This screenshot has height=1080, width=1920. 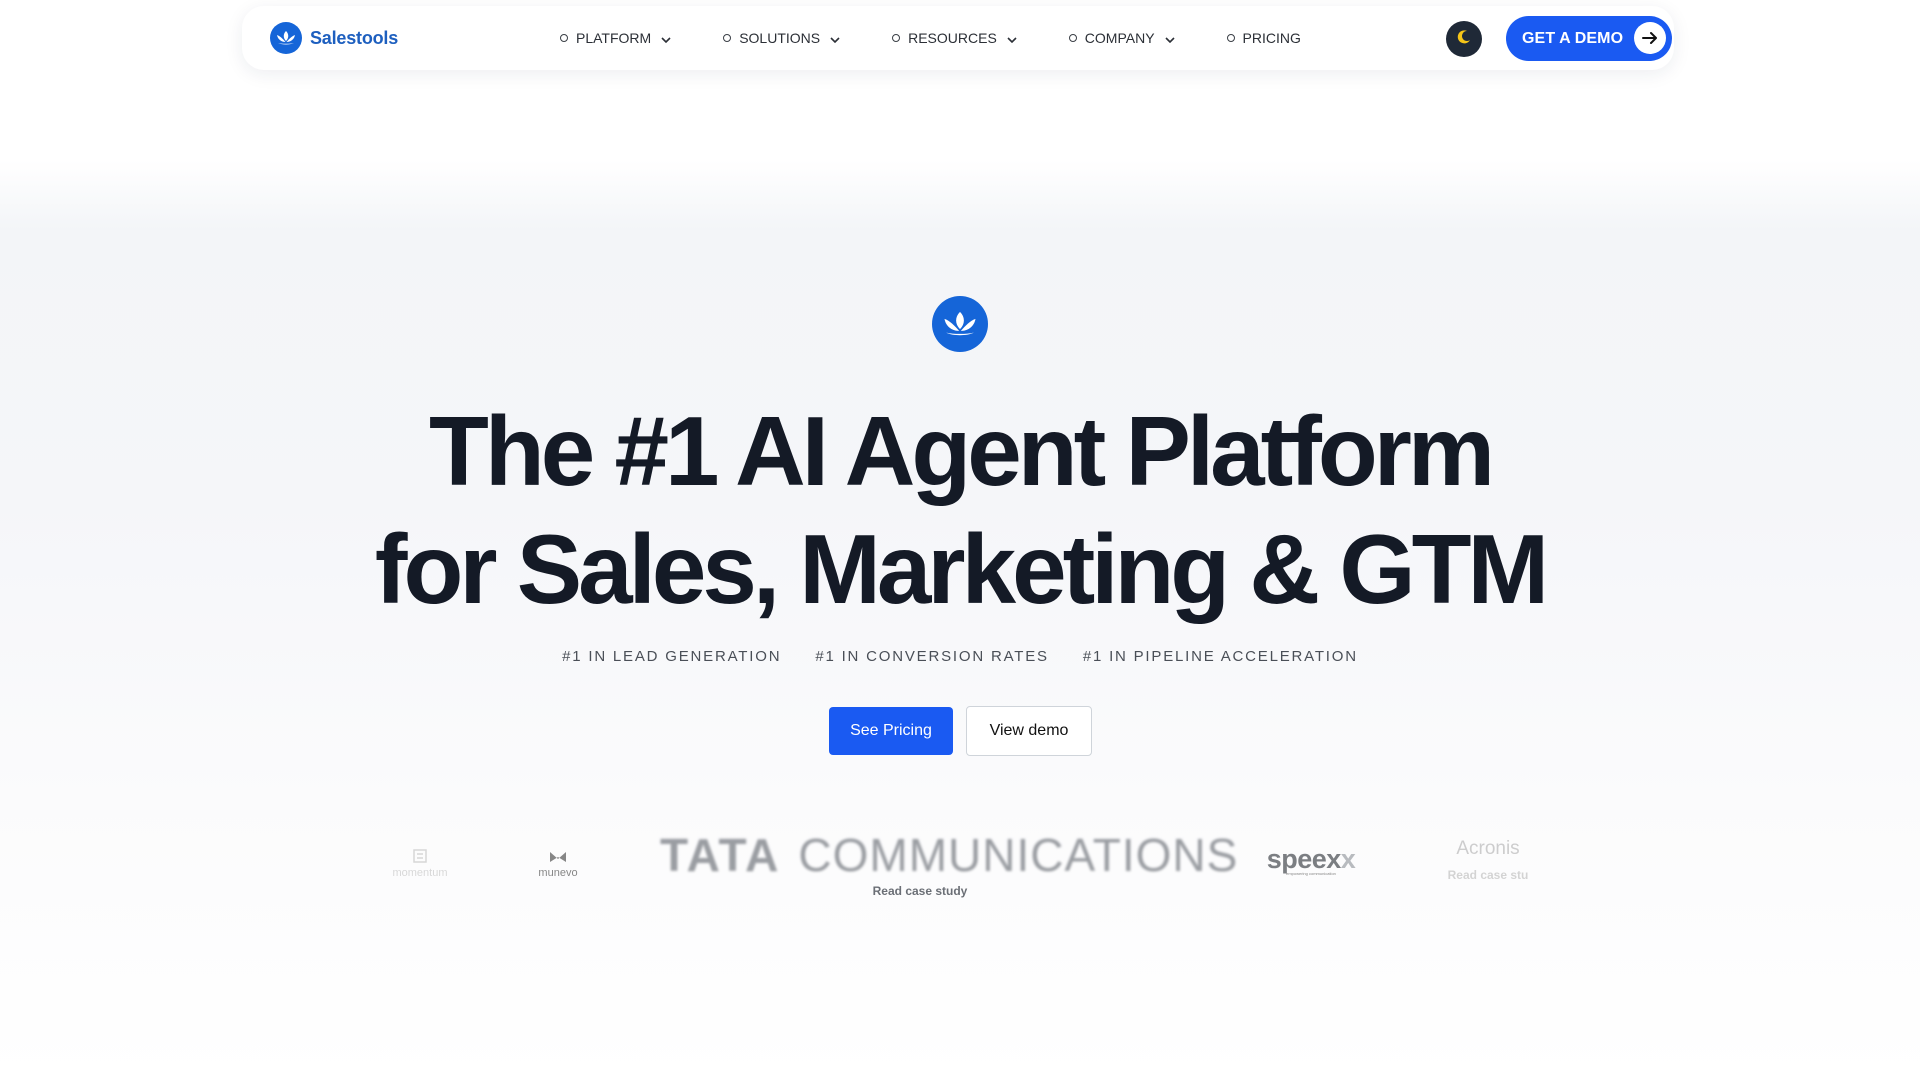 I want to click on nav-item-label: RESOURCES, so click(x=952, y=38).